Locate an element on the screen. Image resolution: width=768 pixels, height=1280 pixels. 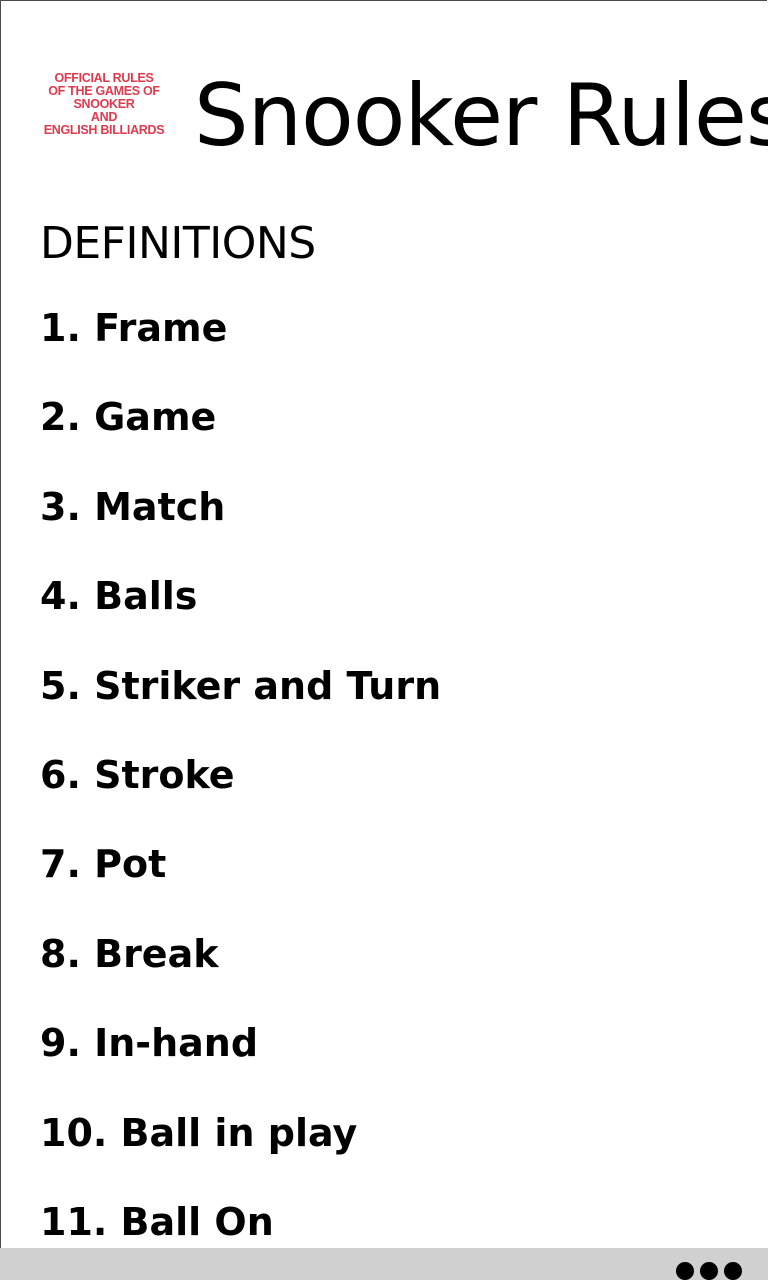
rule-item-balls: 4. Balls is located at coordinates (240, 612).